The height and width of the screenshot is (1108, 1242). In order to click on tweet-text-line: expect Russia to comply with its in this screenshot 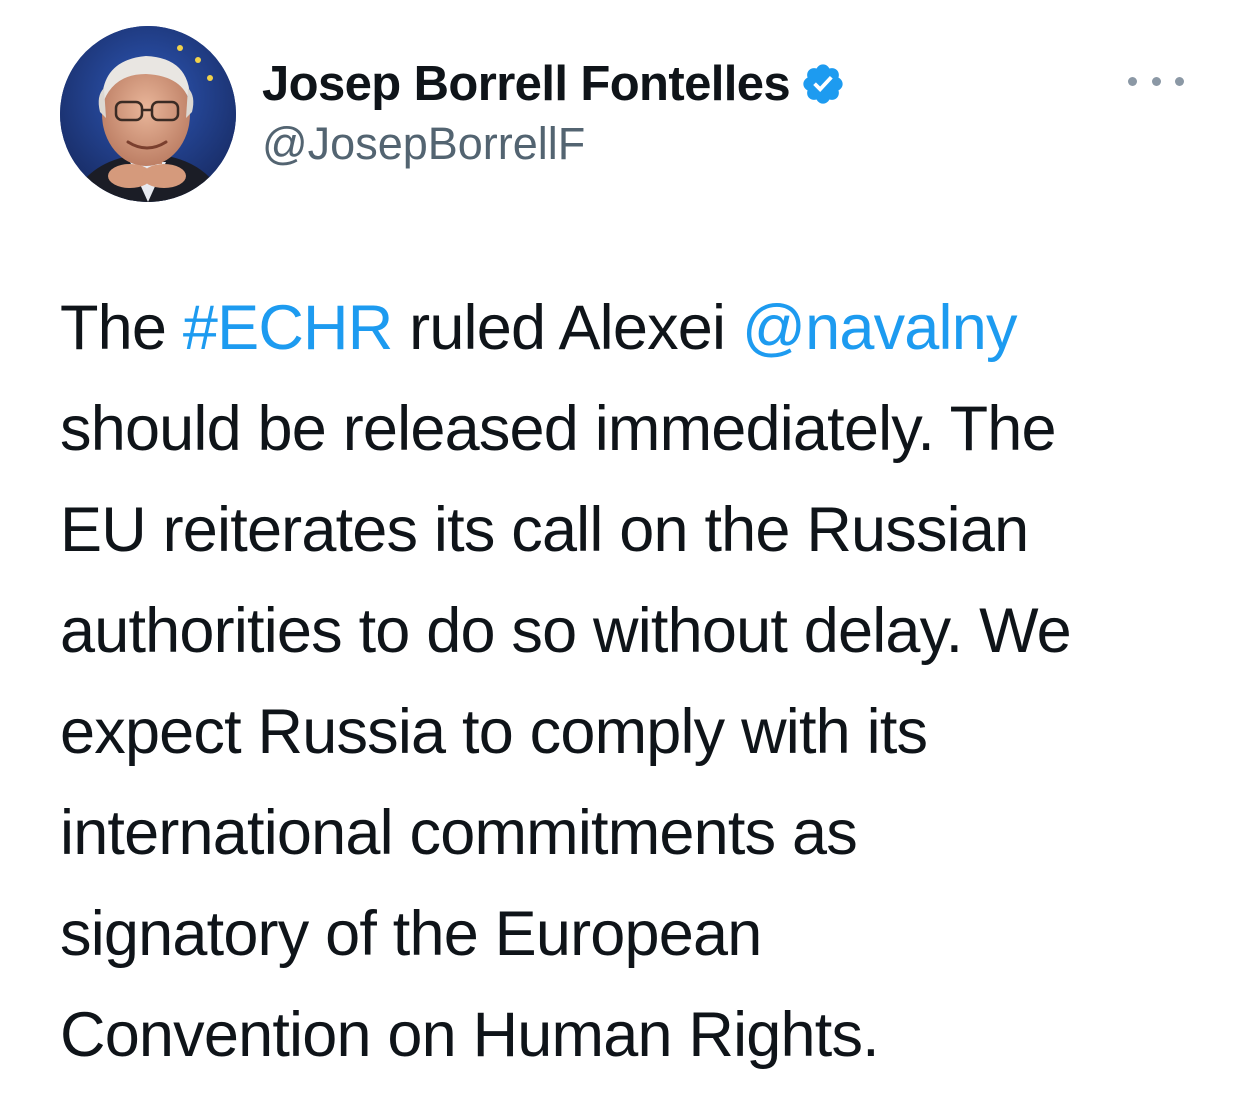, I will do `click(635, 732)`.